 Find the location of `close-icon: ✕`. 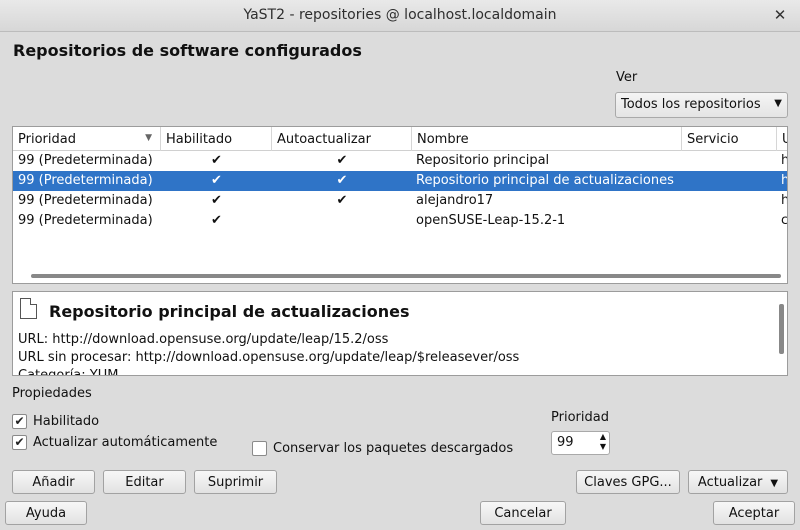

close-icon: ✕ is located at coordinates (780, 15).